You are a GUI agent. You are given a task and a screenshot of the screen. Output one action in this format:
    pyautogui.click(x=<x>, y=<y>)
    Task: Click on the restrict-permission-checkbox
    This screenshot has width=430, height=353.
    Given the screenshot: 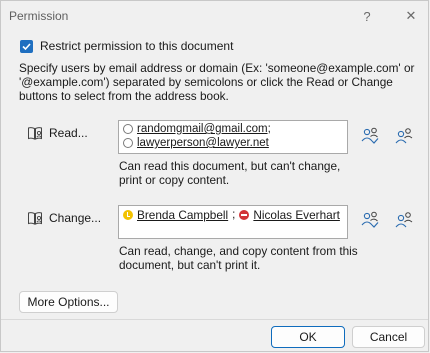 What is the action you would take?
    pyautogui.click(x=26, y=46)
    